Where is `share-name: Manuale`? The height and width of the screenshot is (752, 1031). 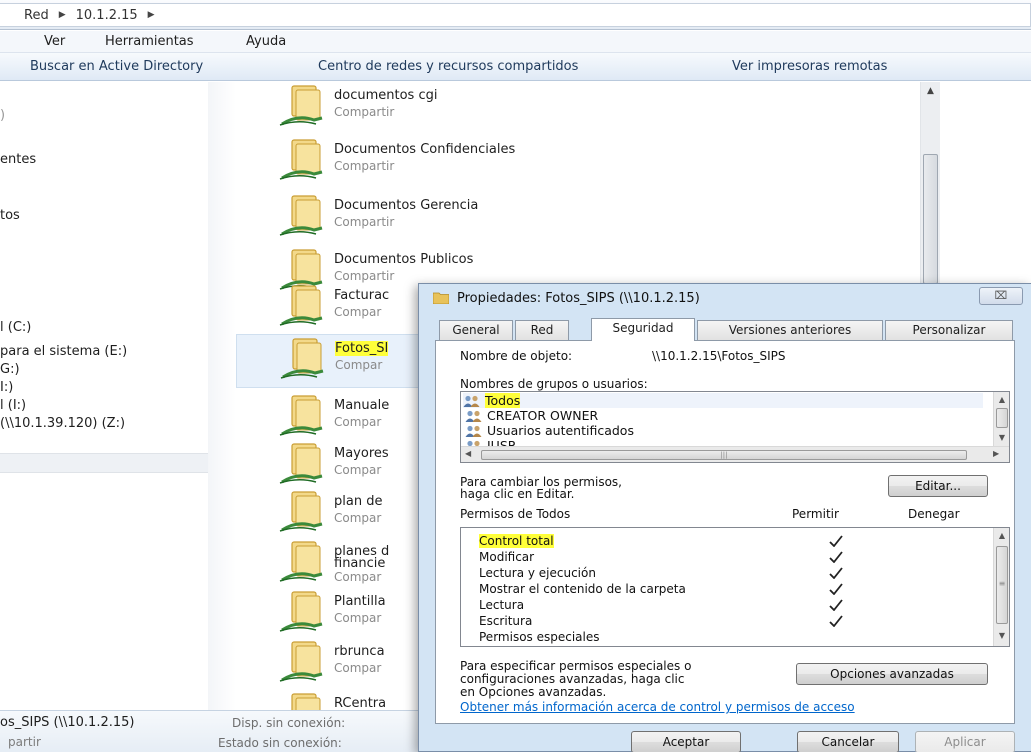
share-name: Manuale is located at coordinates (362, 405).